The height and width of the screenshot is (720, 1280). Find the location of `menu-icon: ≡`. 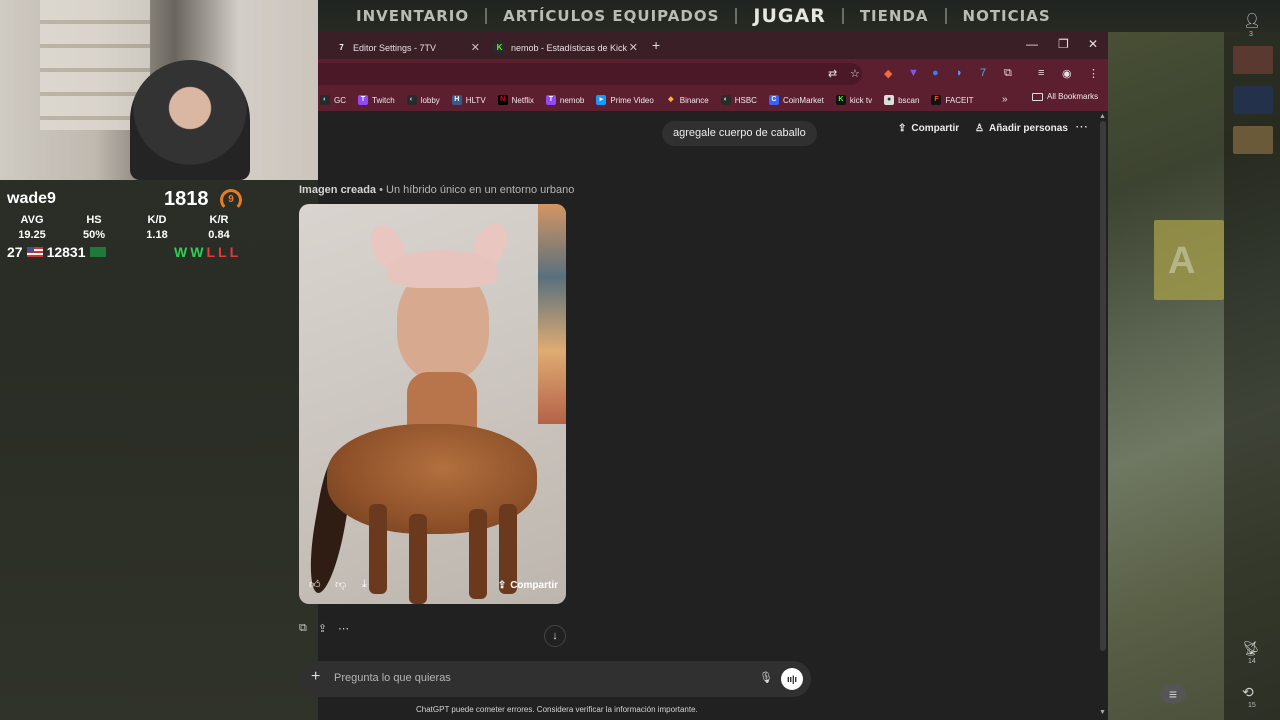

menu-icon: ≡ is located at coordinates (1173, 694).